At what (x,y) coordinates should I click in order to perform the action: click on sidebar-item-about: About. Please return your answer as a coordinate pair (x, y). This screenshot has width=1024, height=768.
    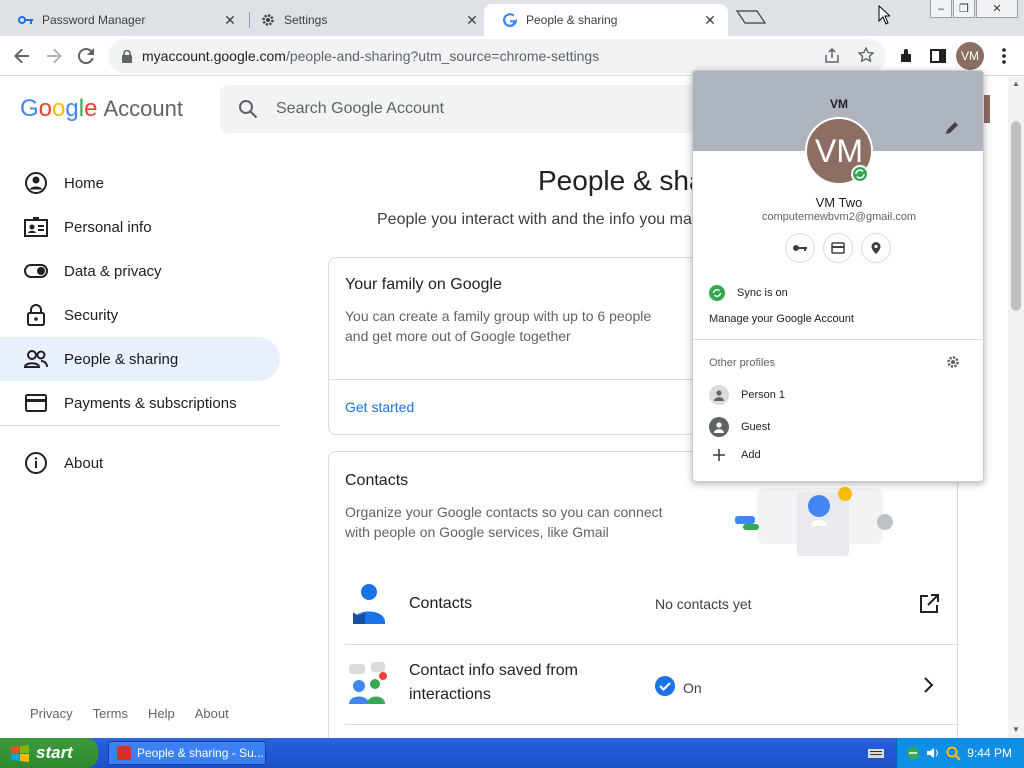
    Looking at the image, I should click on (140, 463).